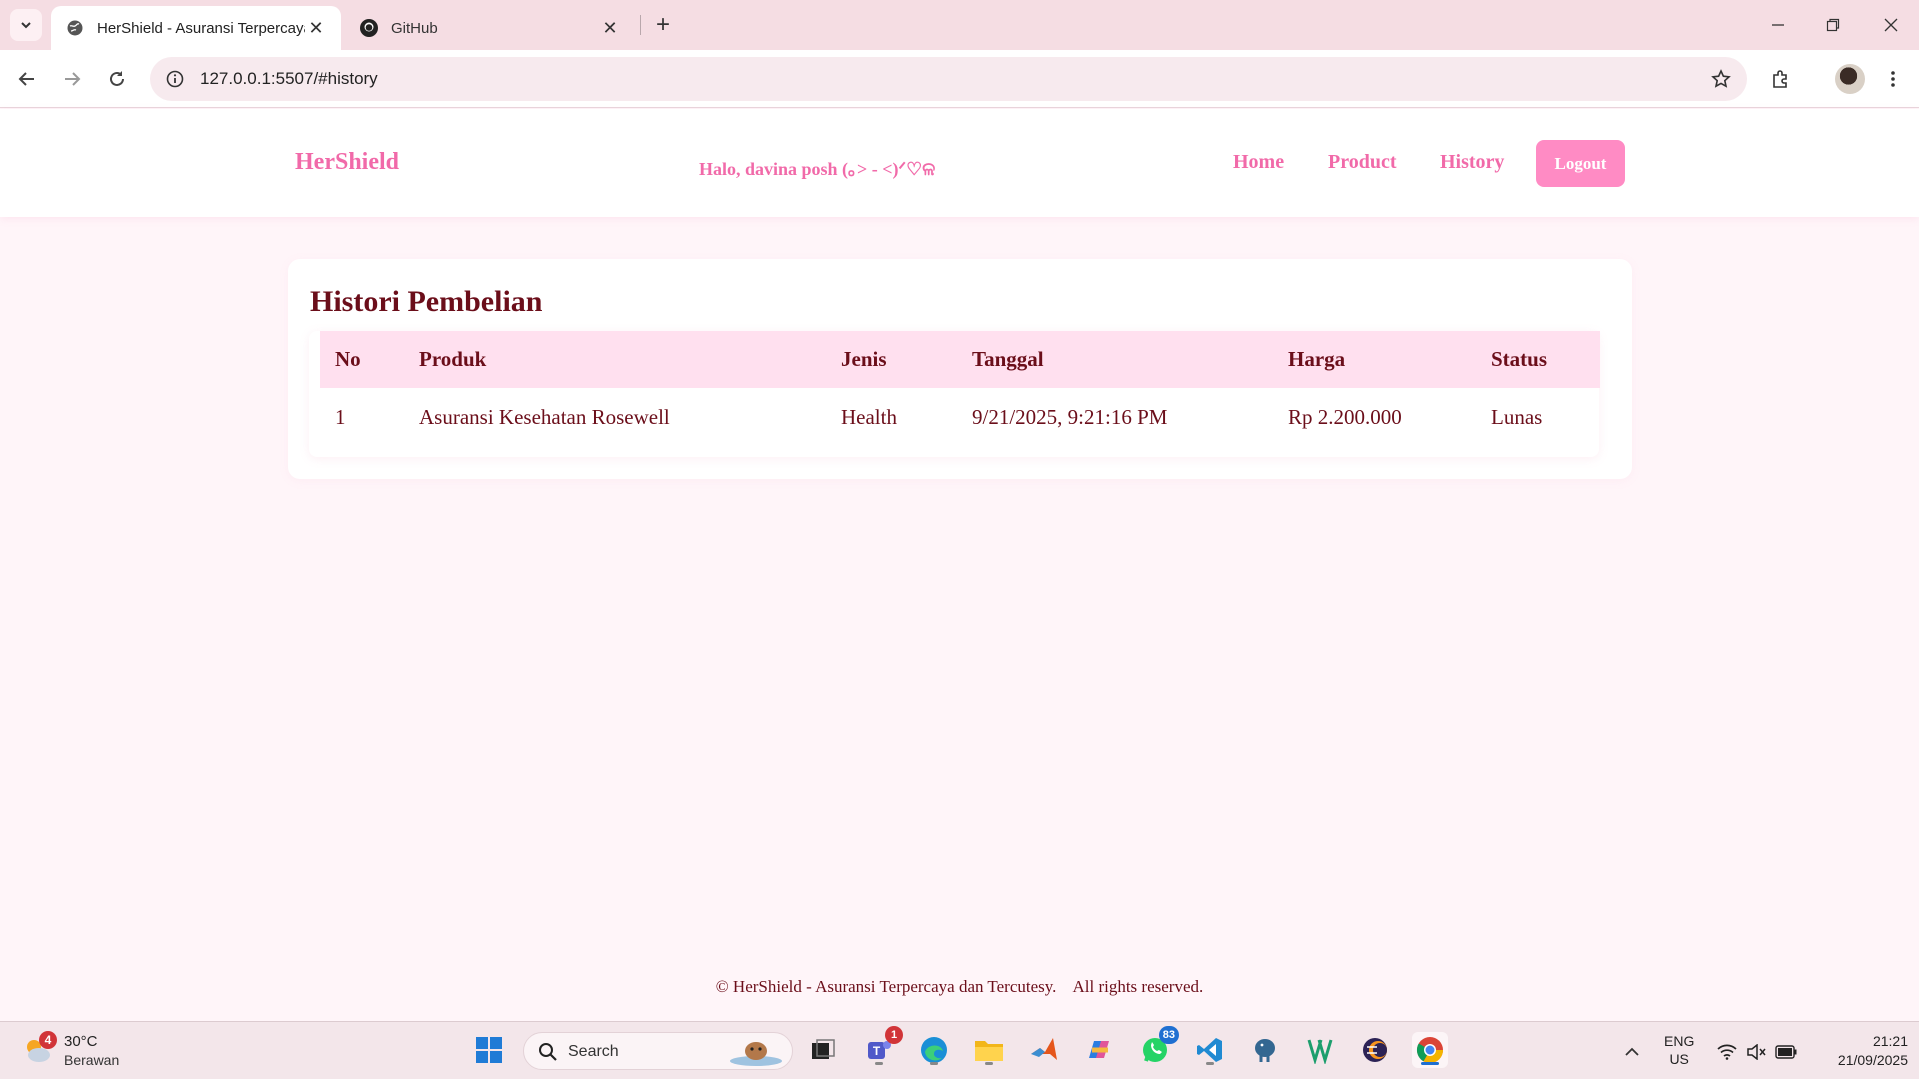 This screenshot has height=1079, width=1919. What do you see at coordinates (369, 28) in the screenshot?
I see `github-icon` at bounding box center [369, 28].